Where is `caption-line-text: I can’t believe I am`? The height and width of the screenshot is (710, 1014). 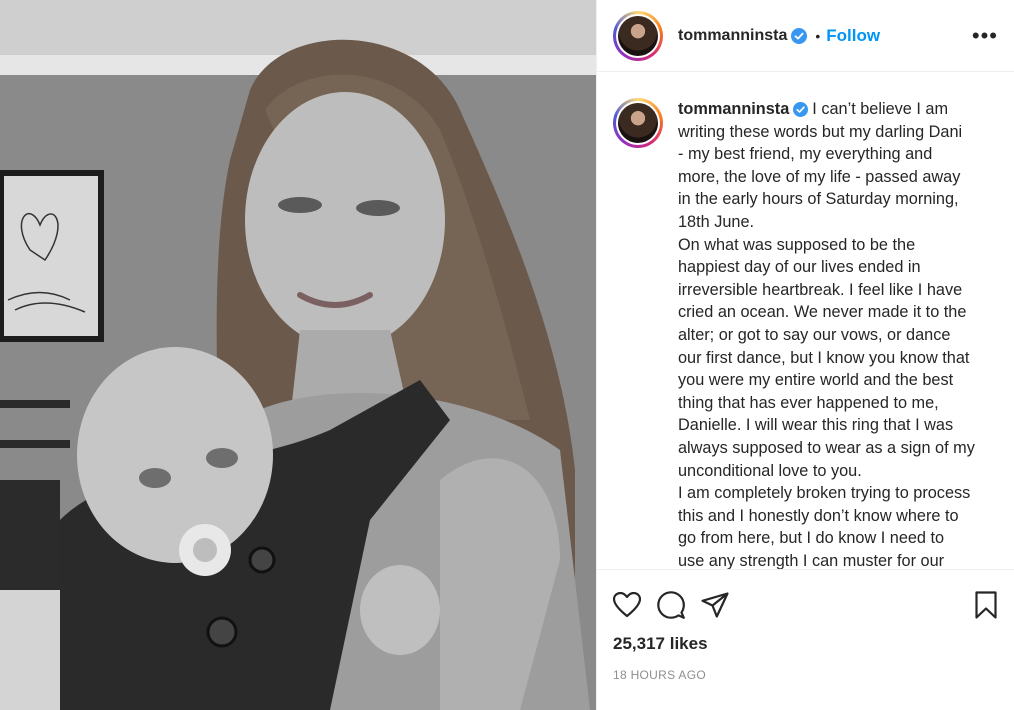 caption-line-text: I can’t believe I am is located at coordinates (880, 109).